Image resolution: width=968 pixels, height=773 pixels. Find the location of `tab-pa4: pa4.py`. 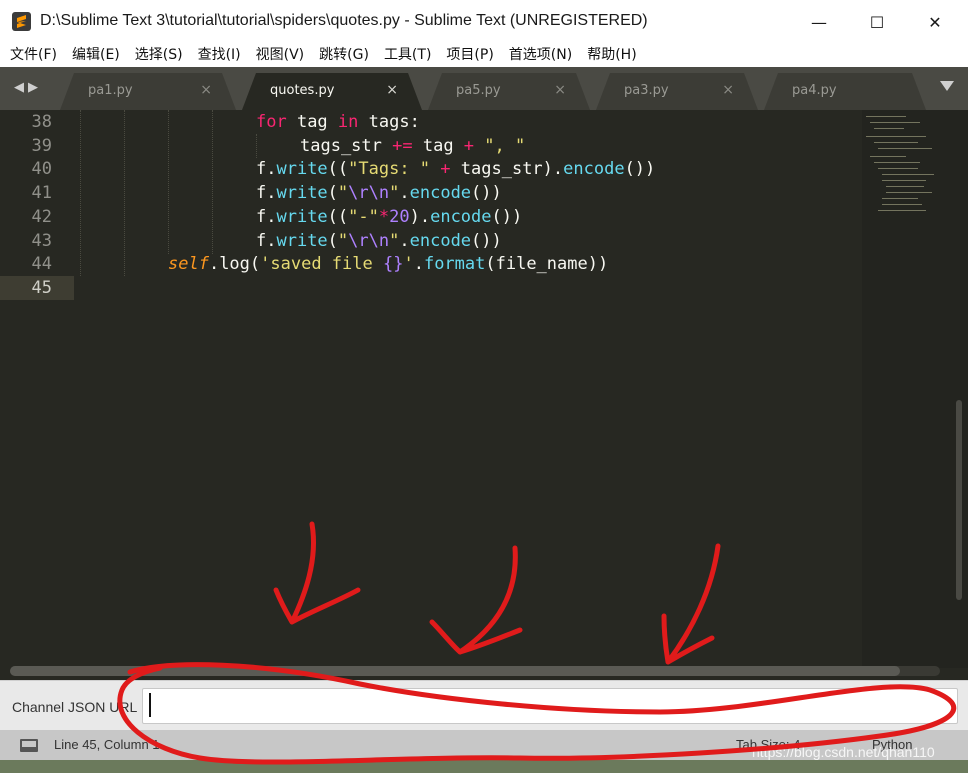

tab-pa4: pa4.py is located at coordinates (845, 91).